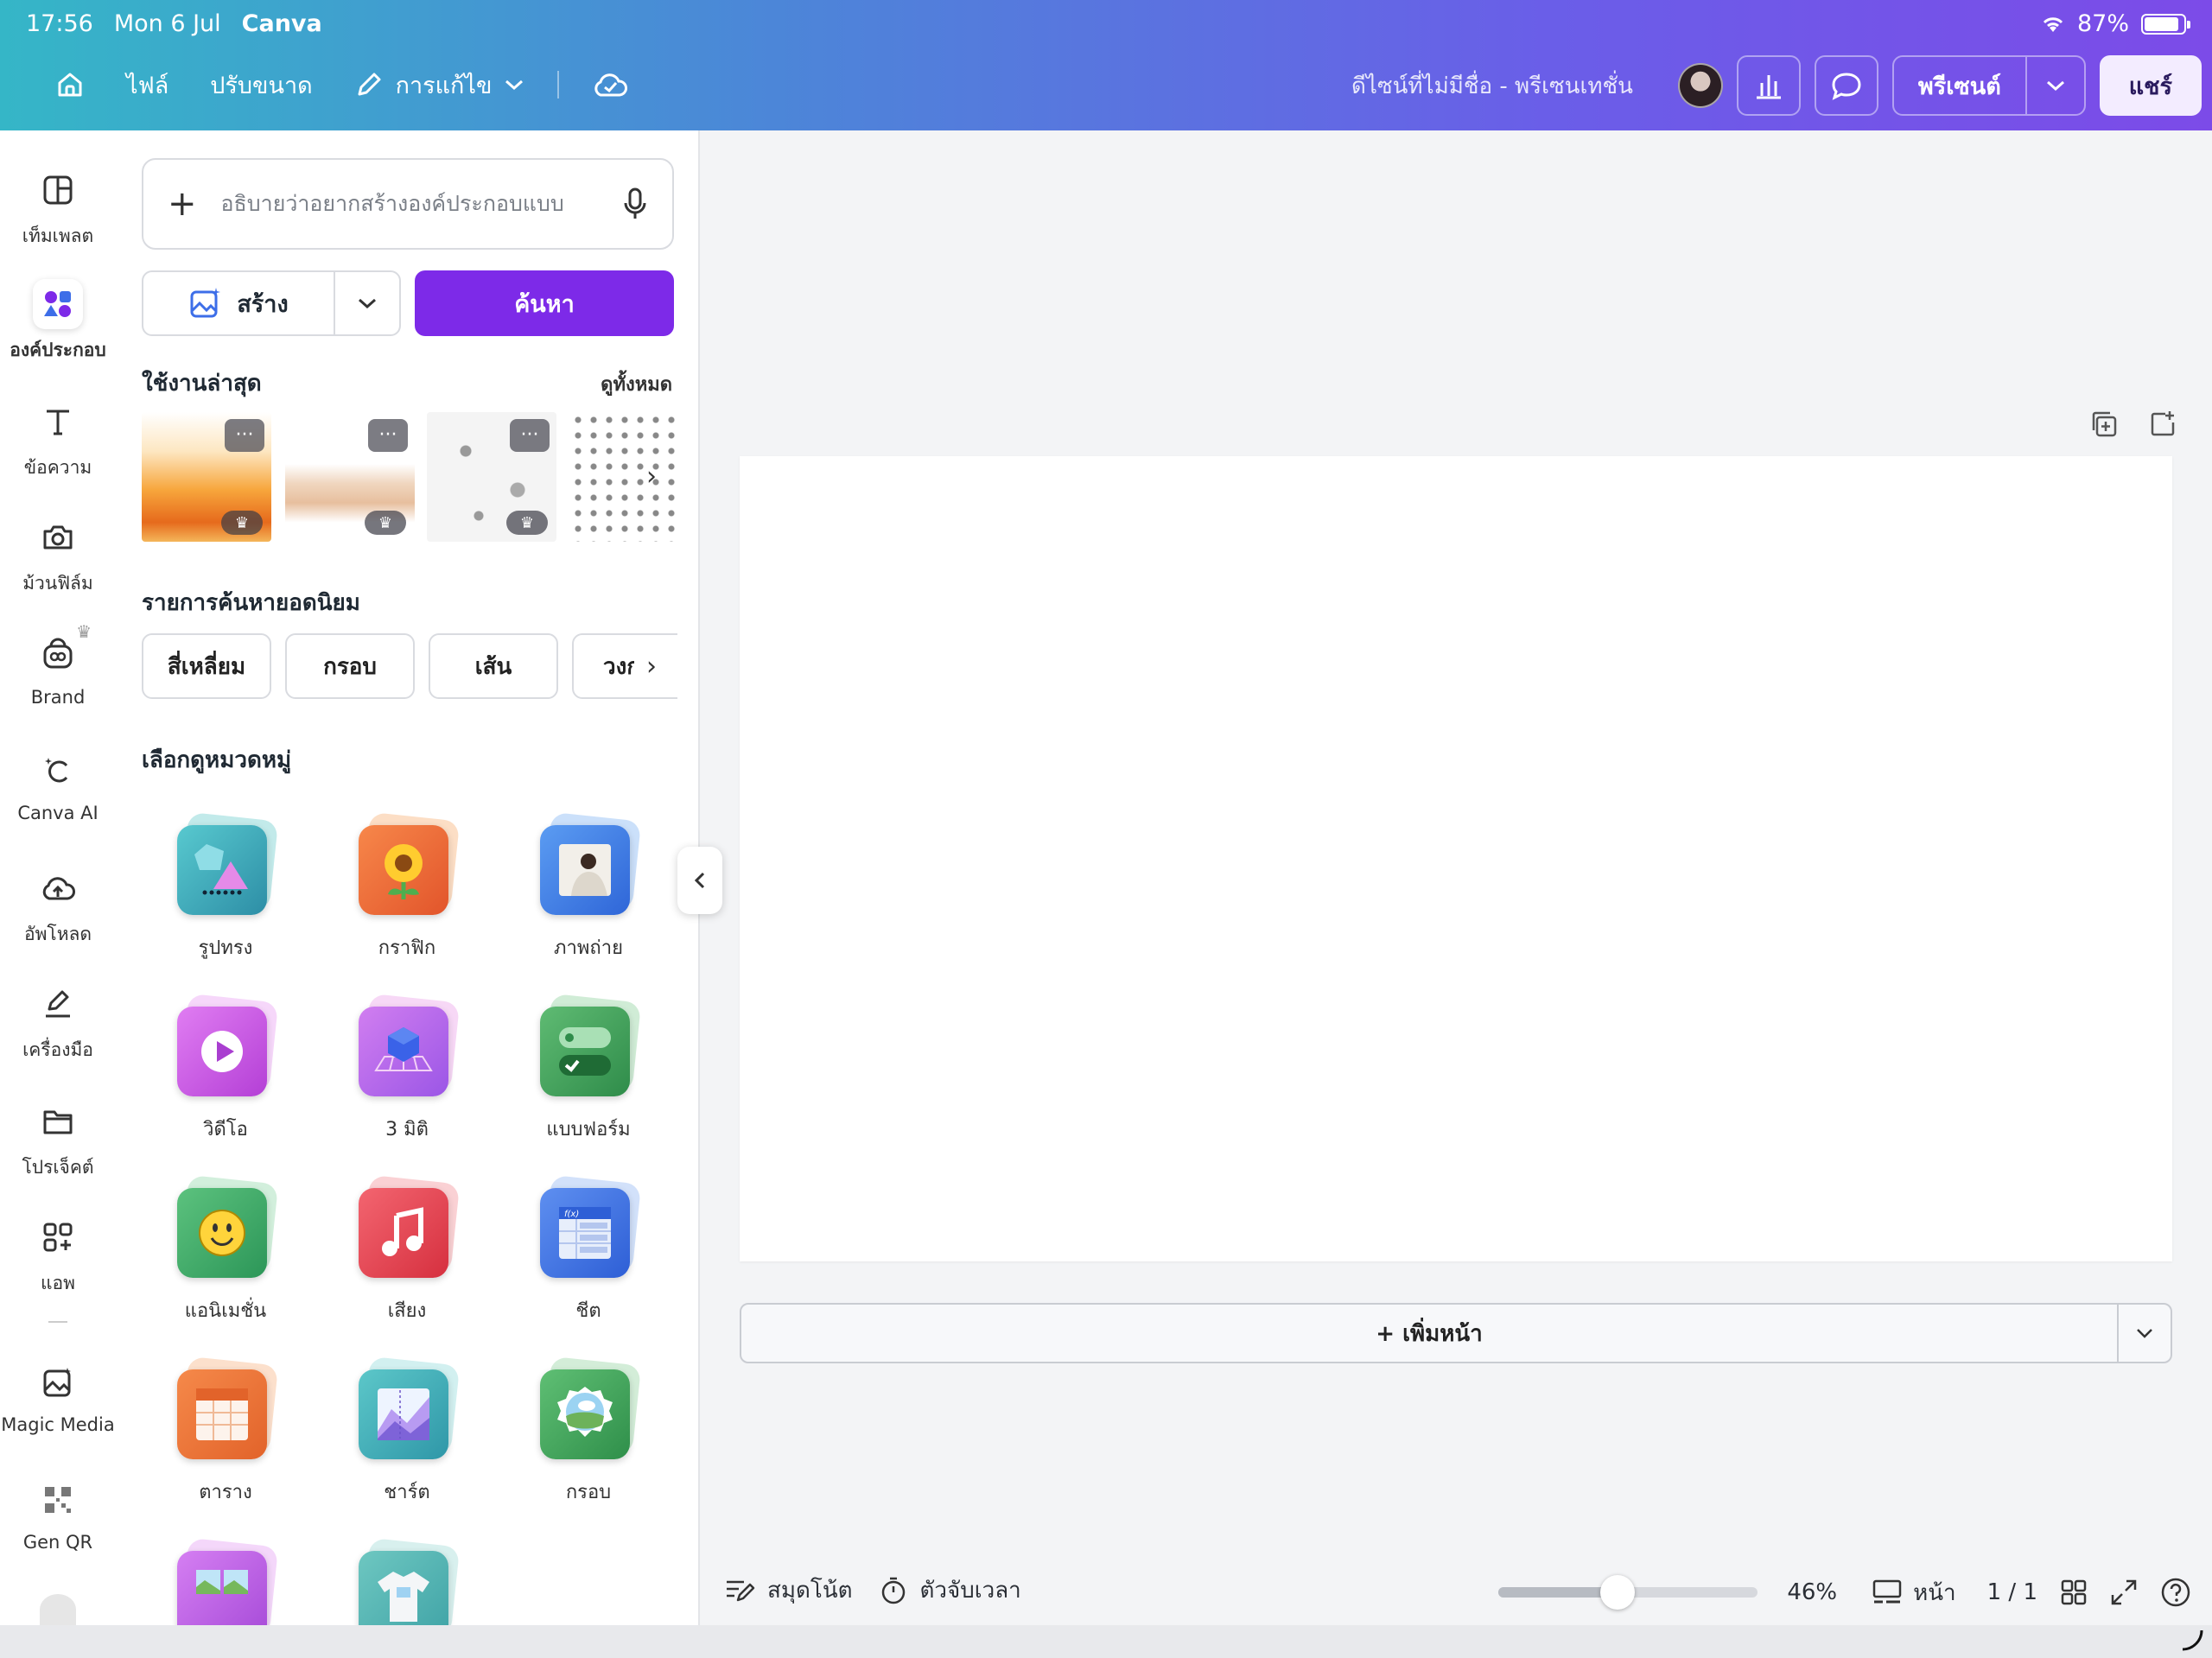 The width and height of the screenshot is (2212, 1658). Describe the element at coordinates (57, 934) in the screenshot. I see `rail-label: อัพโหลด` at that location.